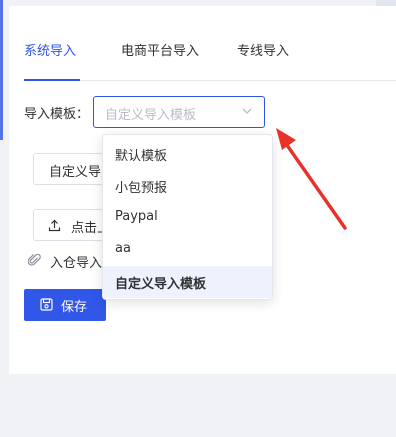 Image resolution: width=396 pixels, height=437 pixels. I want to click on left-accent-bar, so click(1, 70).